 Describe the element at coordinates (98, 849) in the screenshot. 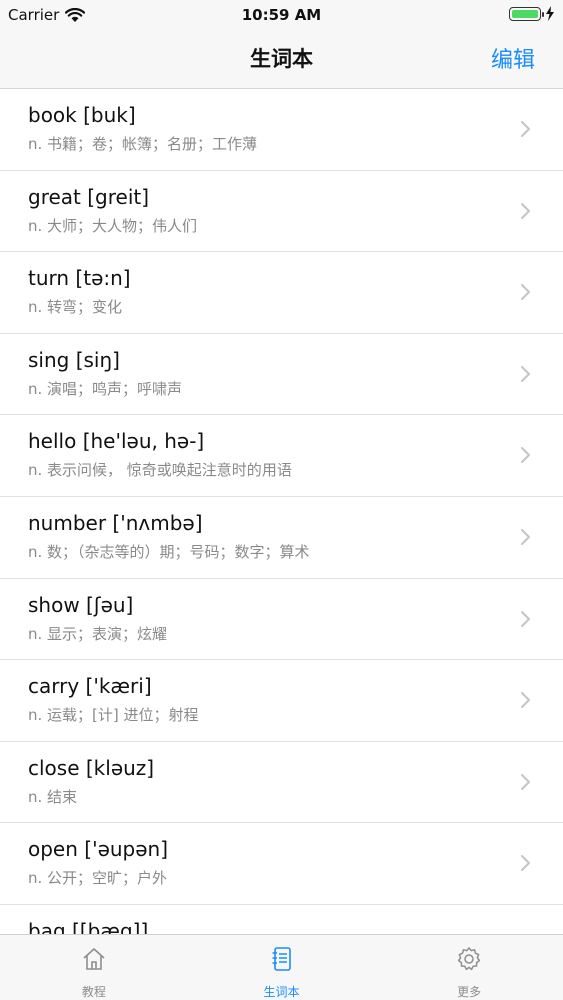

I see `word-text: open ['əupən]` at that location.